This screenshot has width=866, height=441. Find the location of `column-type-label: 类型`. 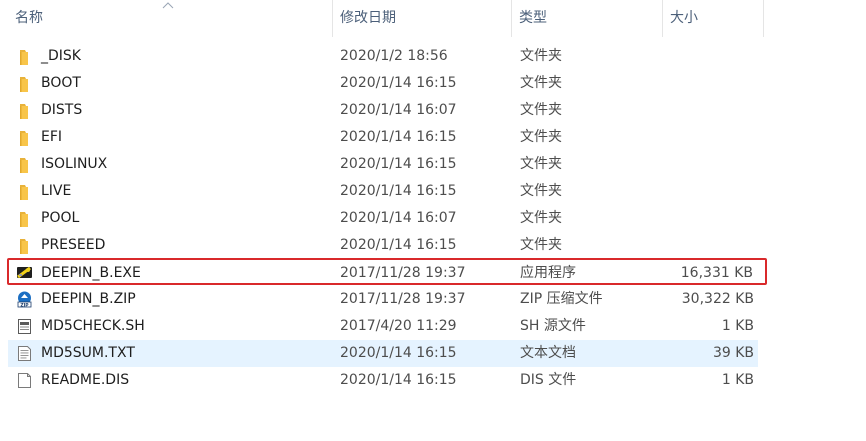

column-type-label: 类型 is located at coordinates (533, 18).